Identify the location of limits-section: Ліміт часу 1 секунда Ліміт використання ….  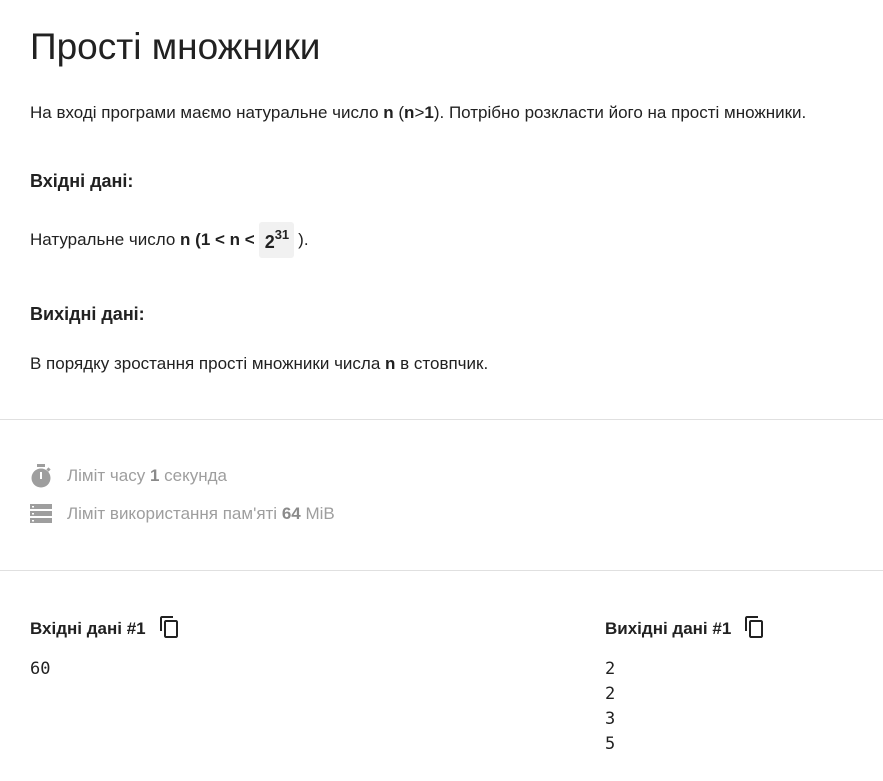
(182, 500).